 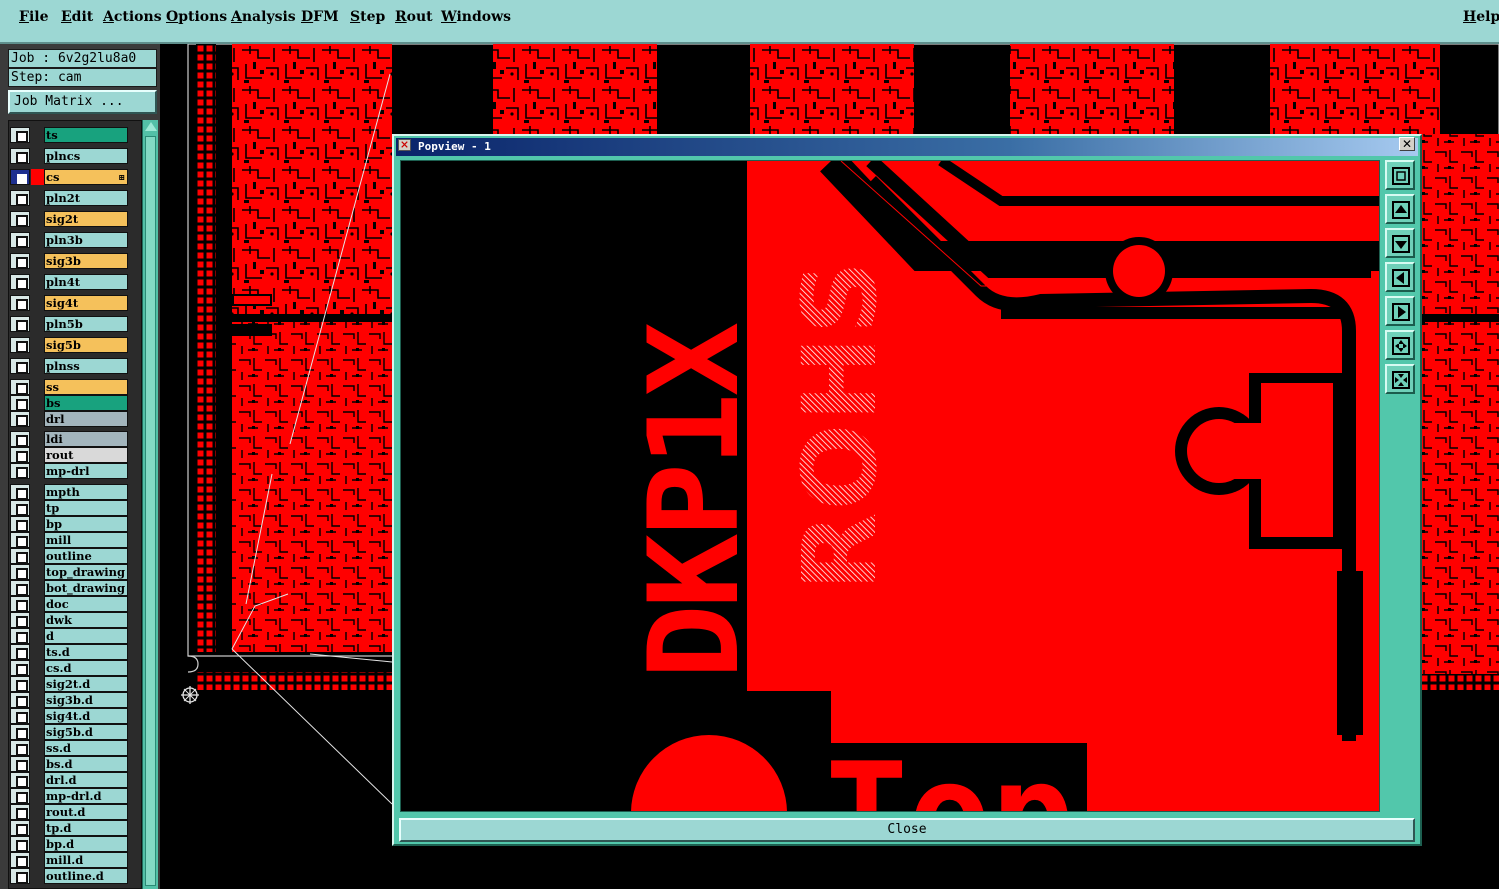 I want to click on layer-name: pln4t, so click(x=86, y=282).